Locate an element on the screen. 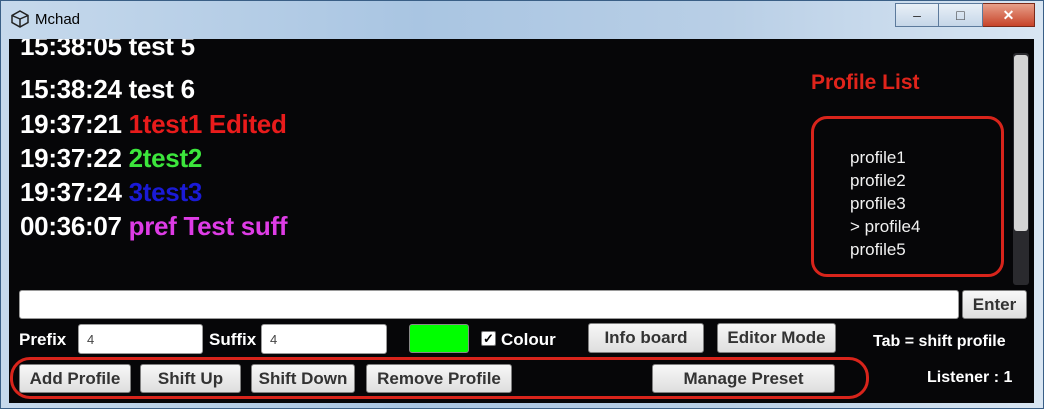 This screenshot has width=1044, height=409. message-input is located at coordinates (489, 304).